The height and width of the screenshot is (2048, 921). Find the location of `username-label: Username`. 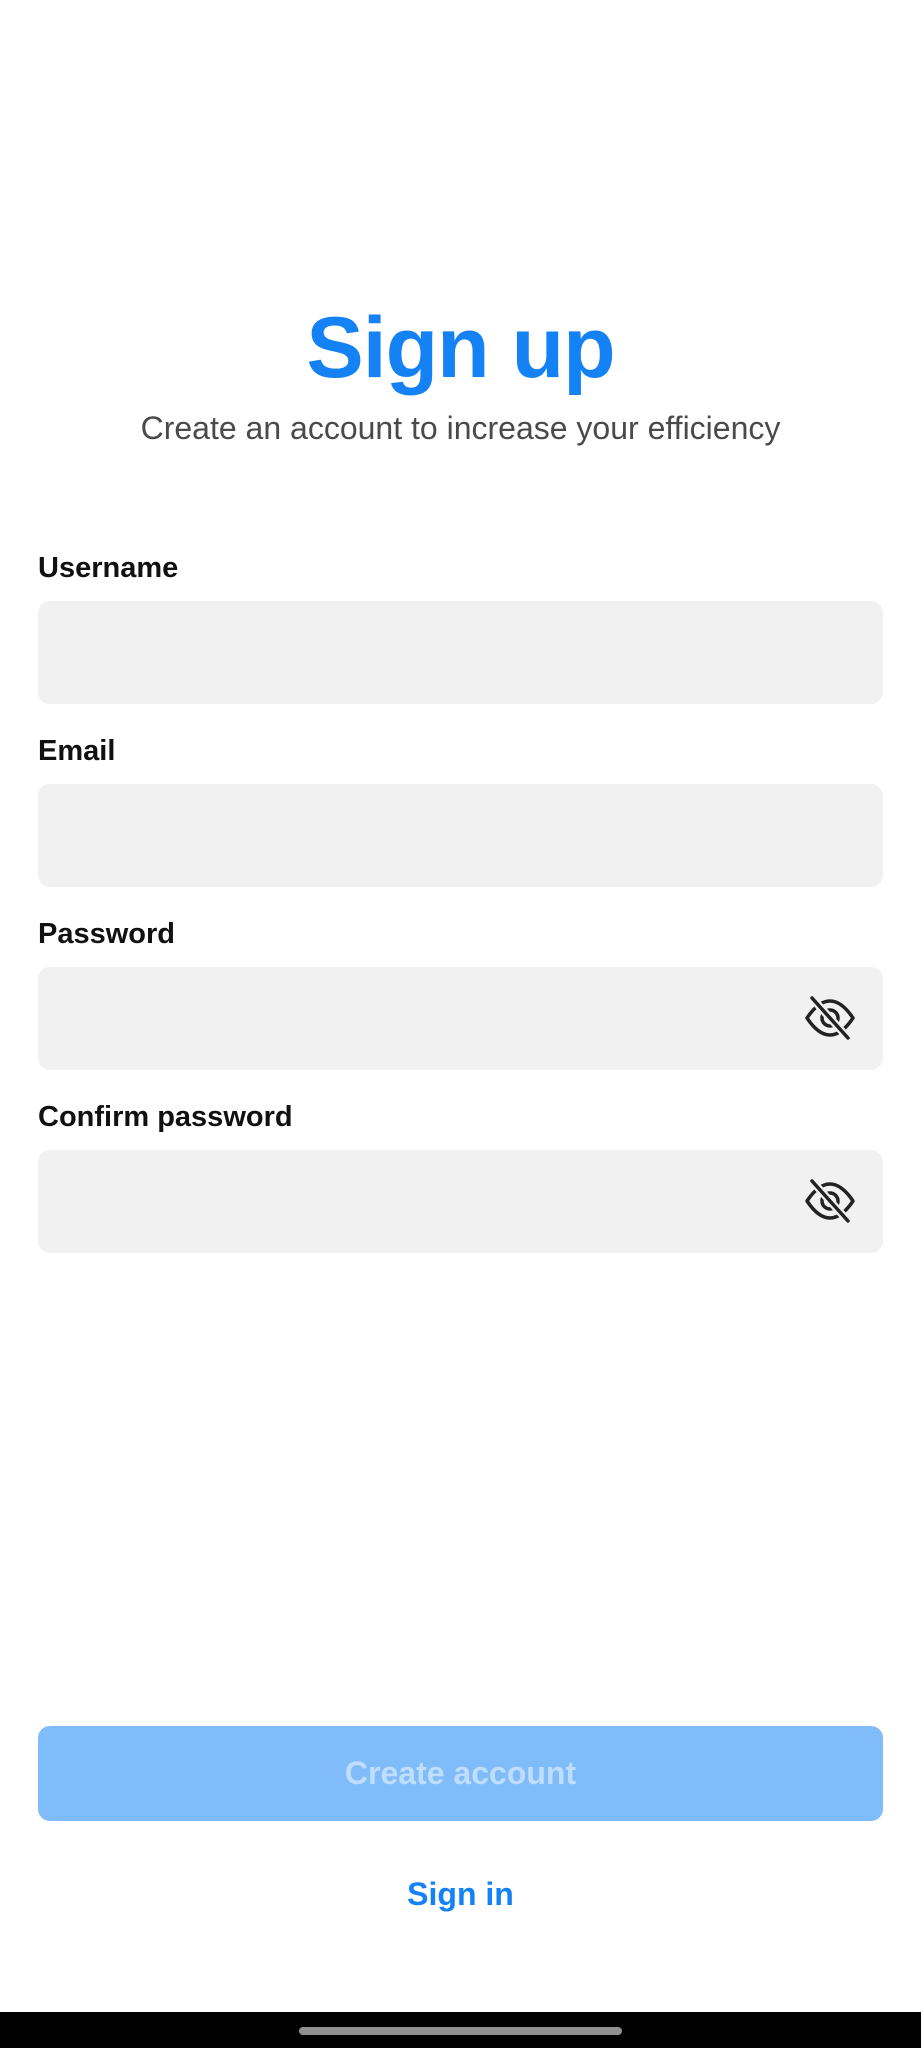

username-label: Username is located at coordinates (108, 568).